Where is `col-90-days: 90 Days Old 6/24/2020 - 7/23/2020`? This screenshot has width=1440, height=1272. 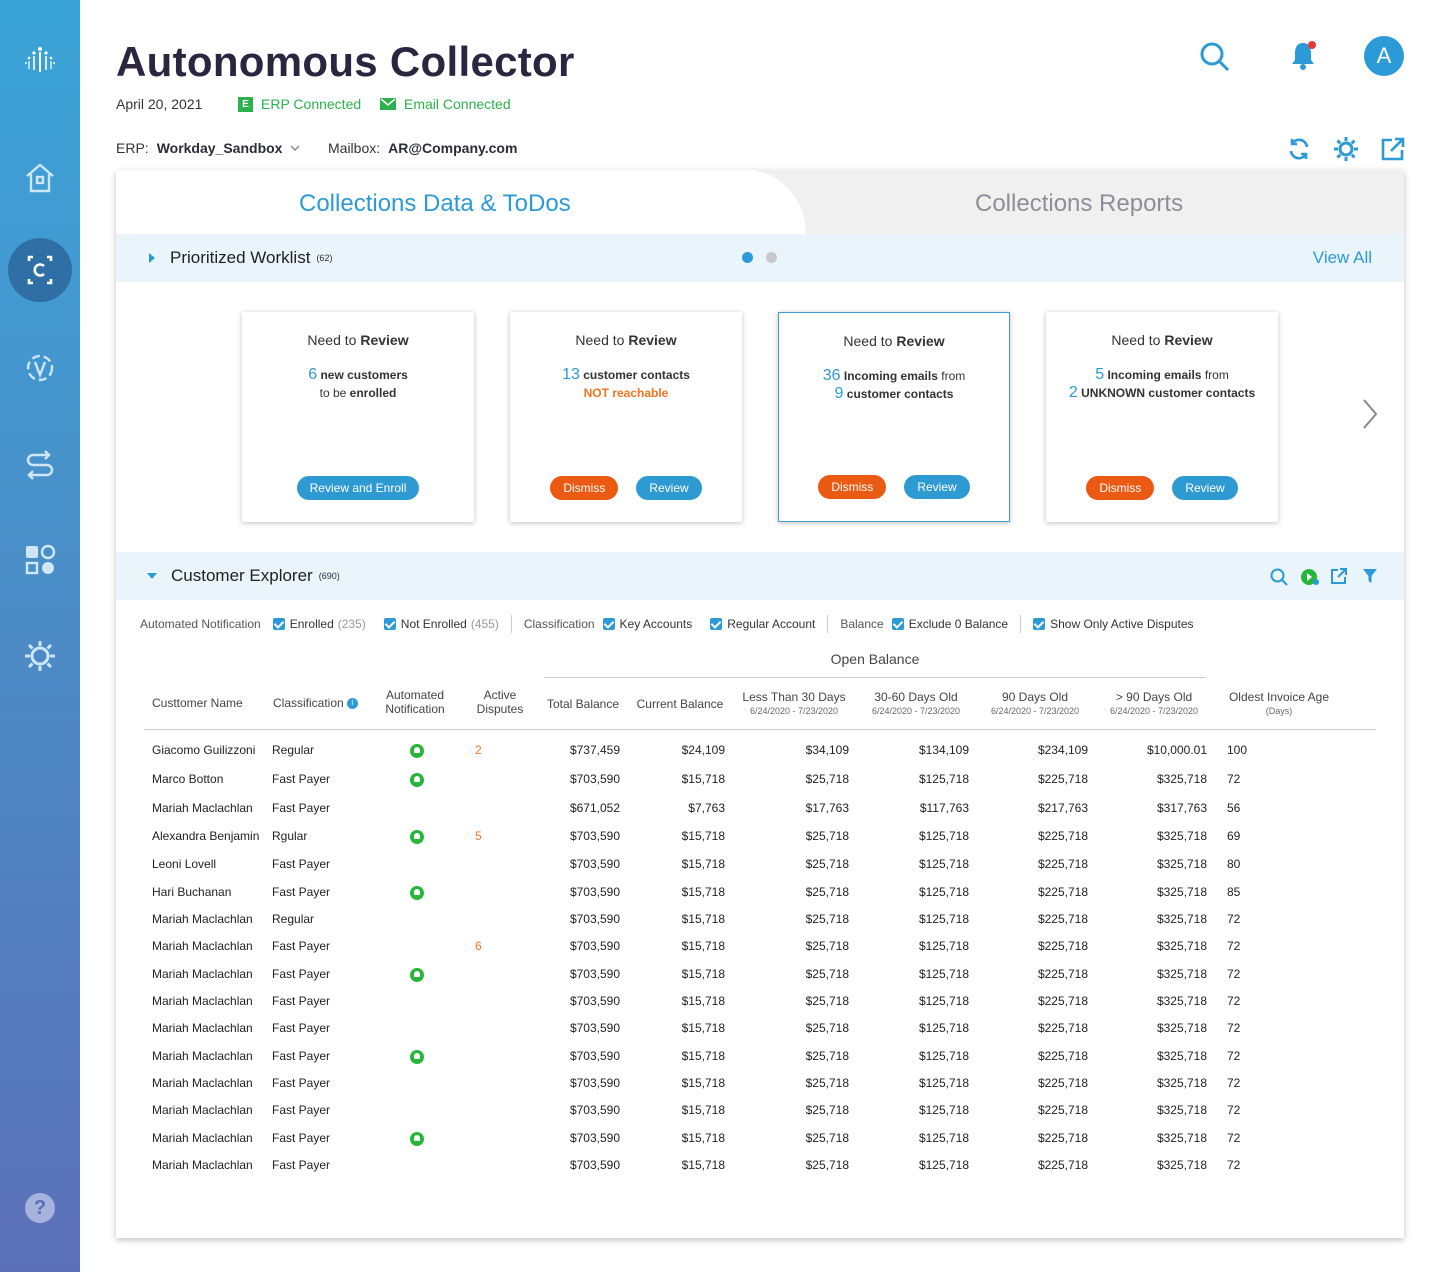 col-90-days: 90 Days Old 6/24/2020 - 7/23/2020 is located at coordinates (1035, 704).